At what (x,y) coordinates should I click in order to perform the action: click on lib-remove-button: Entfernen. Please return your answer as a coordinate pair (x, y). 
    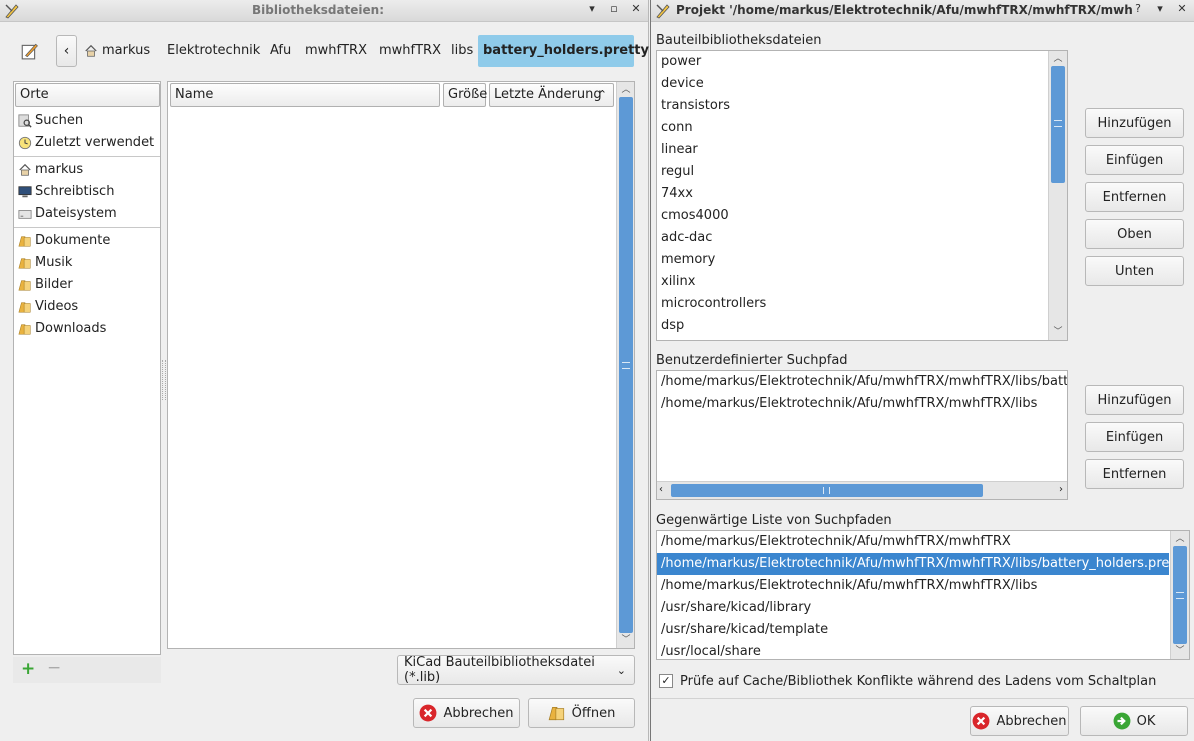
    Looking at the image, I should click on (1134, 197).